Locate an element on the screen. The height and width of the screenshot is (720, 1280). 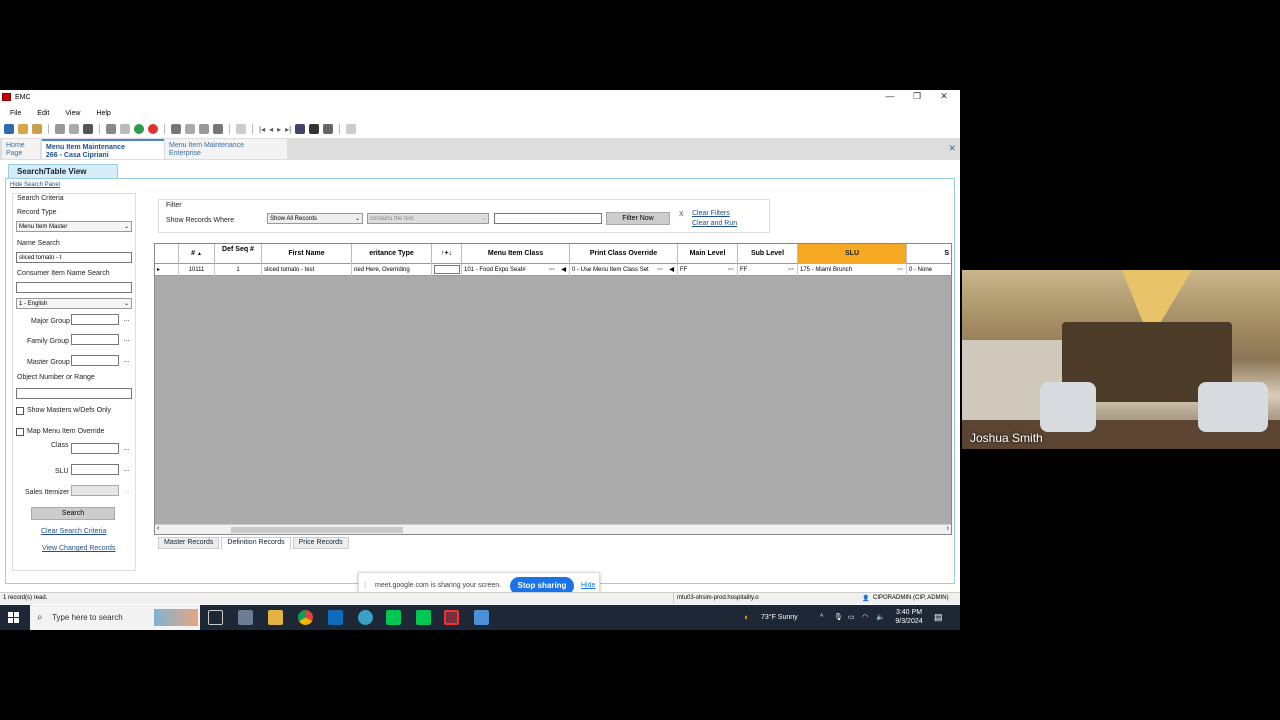
sage-icon is located at coordinates (423, 617).